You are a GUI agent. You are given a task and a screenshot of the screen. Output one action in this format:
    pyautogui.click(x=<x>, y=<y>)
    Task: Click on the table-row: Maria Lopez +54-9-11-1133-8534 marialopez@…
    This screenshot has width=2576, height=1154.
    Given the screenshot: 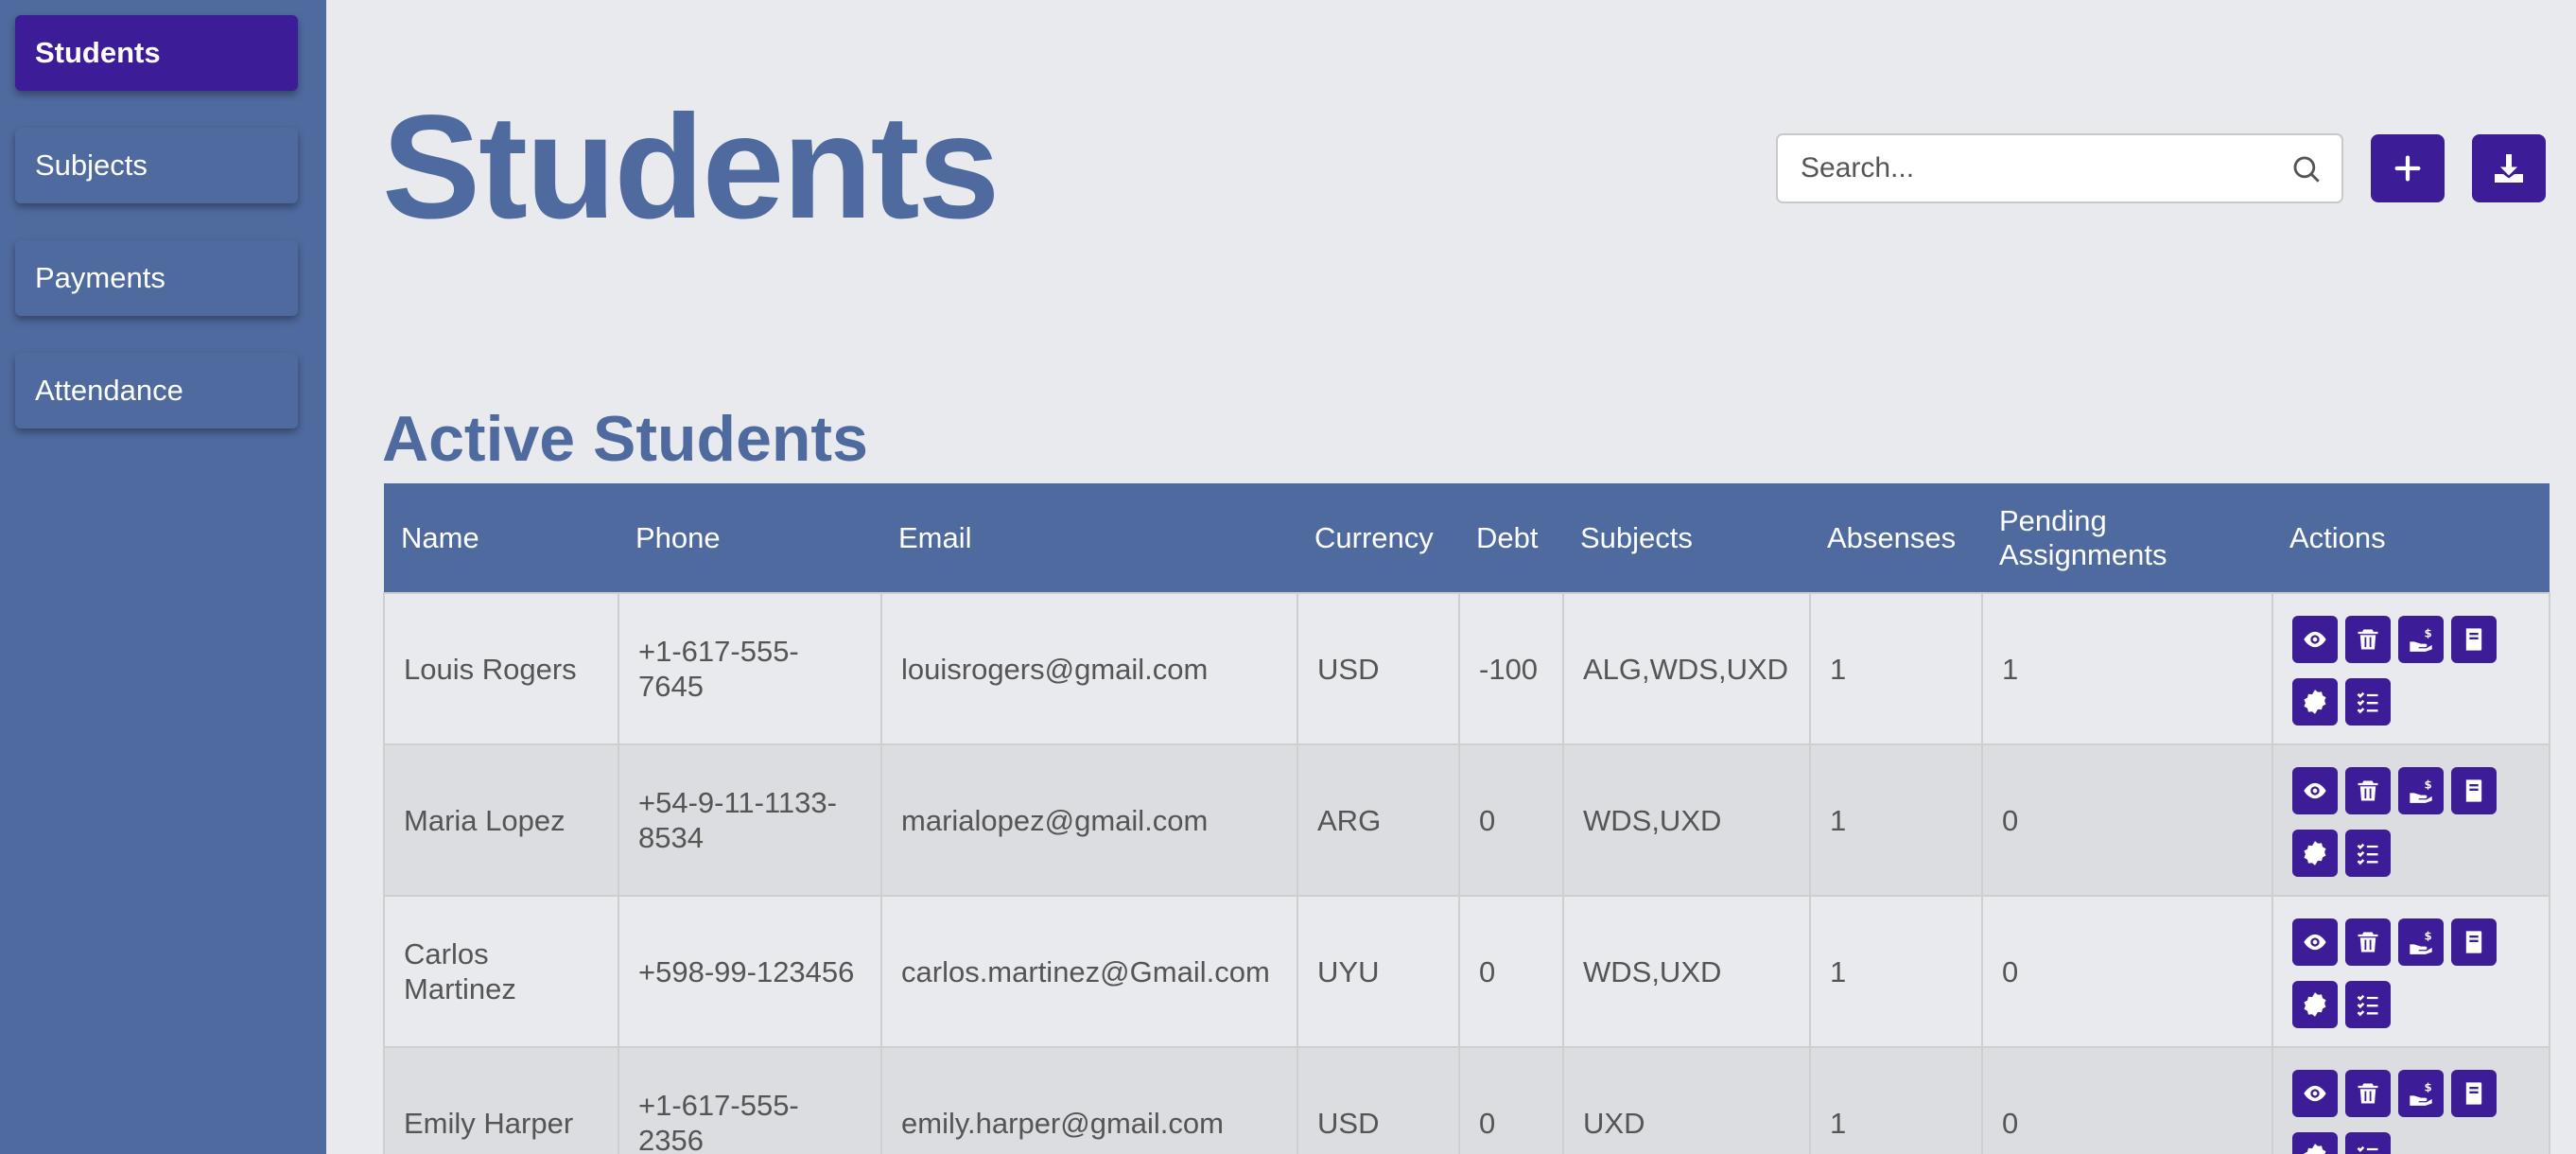 What is the action you would take?
    pyautogui.click(x=1466, y=820)
    